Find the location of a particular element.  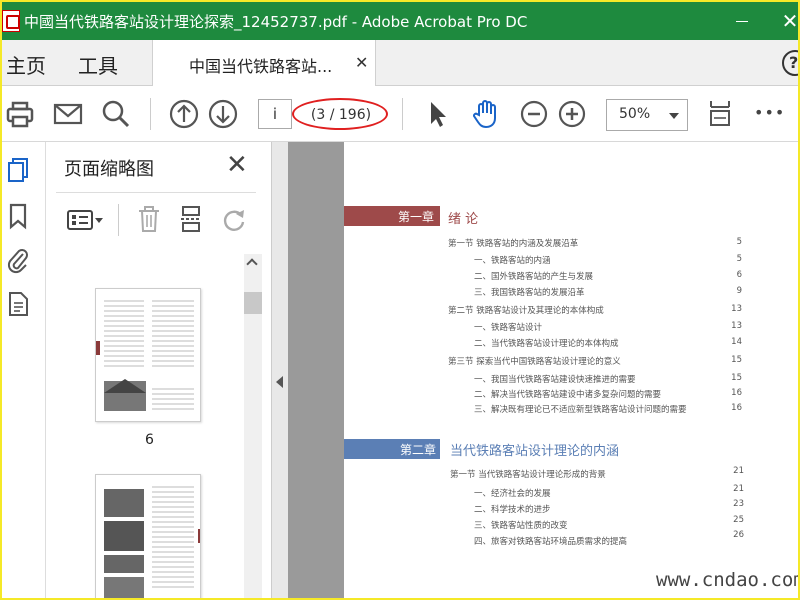

hand-tool-icon is located at coordinates (486, 114).